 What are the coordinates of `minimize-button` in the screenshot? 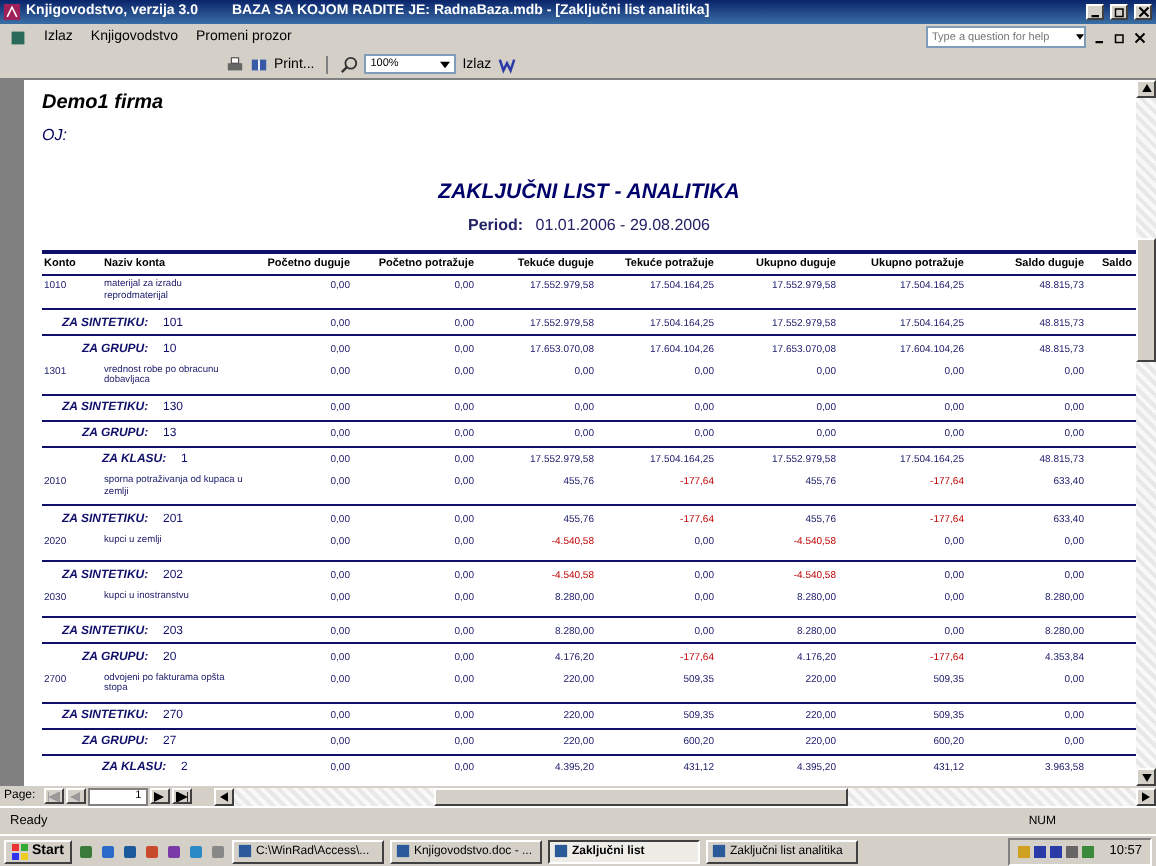 It's located at (1095, 11).